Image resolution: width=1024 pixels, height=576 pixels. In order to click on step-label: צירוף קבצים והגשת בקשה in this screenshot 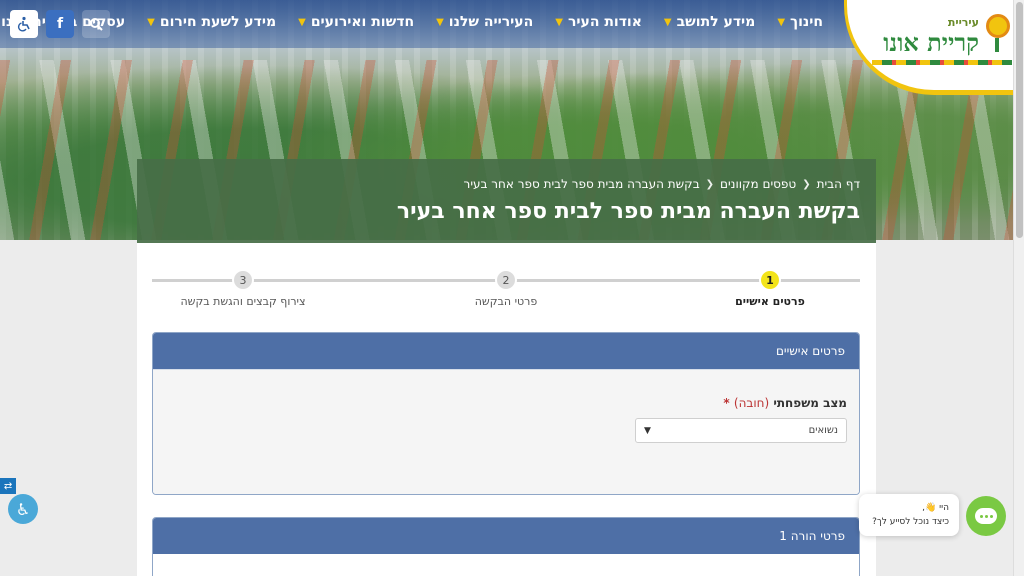, I will do `click(243, 301)`.